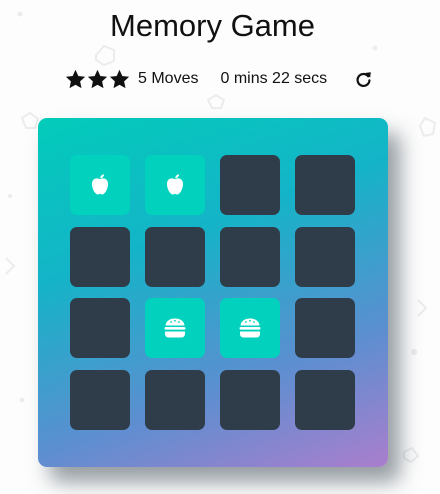 Image resolution: width=440 pixels, height=494 pixels. Describe the element at coordinates (274, 78) in the screenshot. I see `timer: 0 mins 22 secs` at that location.